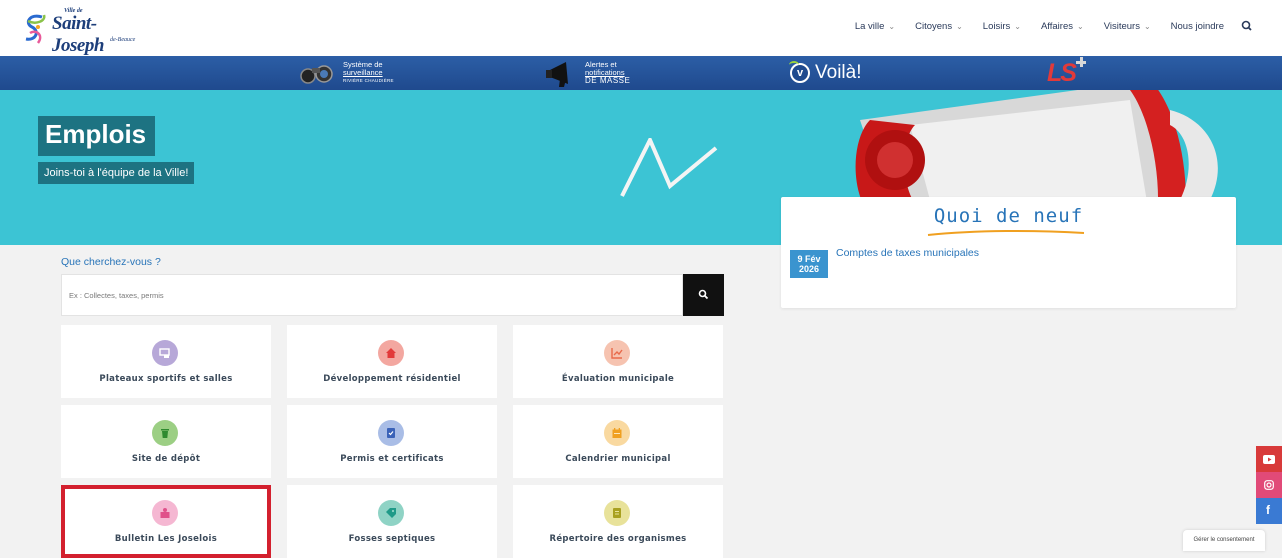 The height and width of the screenshot is (558, 1282). I want to click on logo-beauce-text: de-Beauce, so click(123, 40).